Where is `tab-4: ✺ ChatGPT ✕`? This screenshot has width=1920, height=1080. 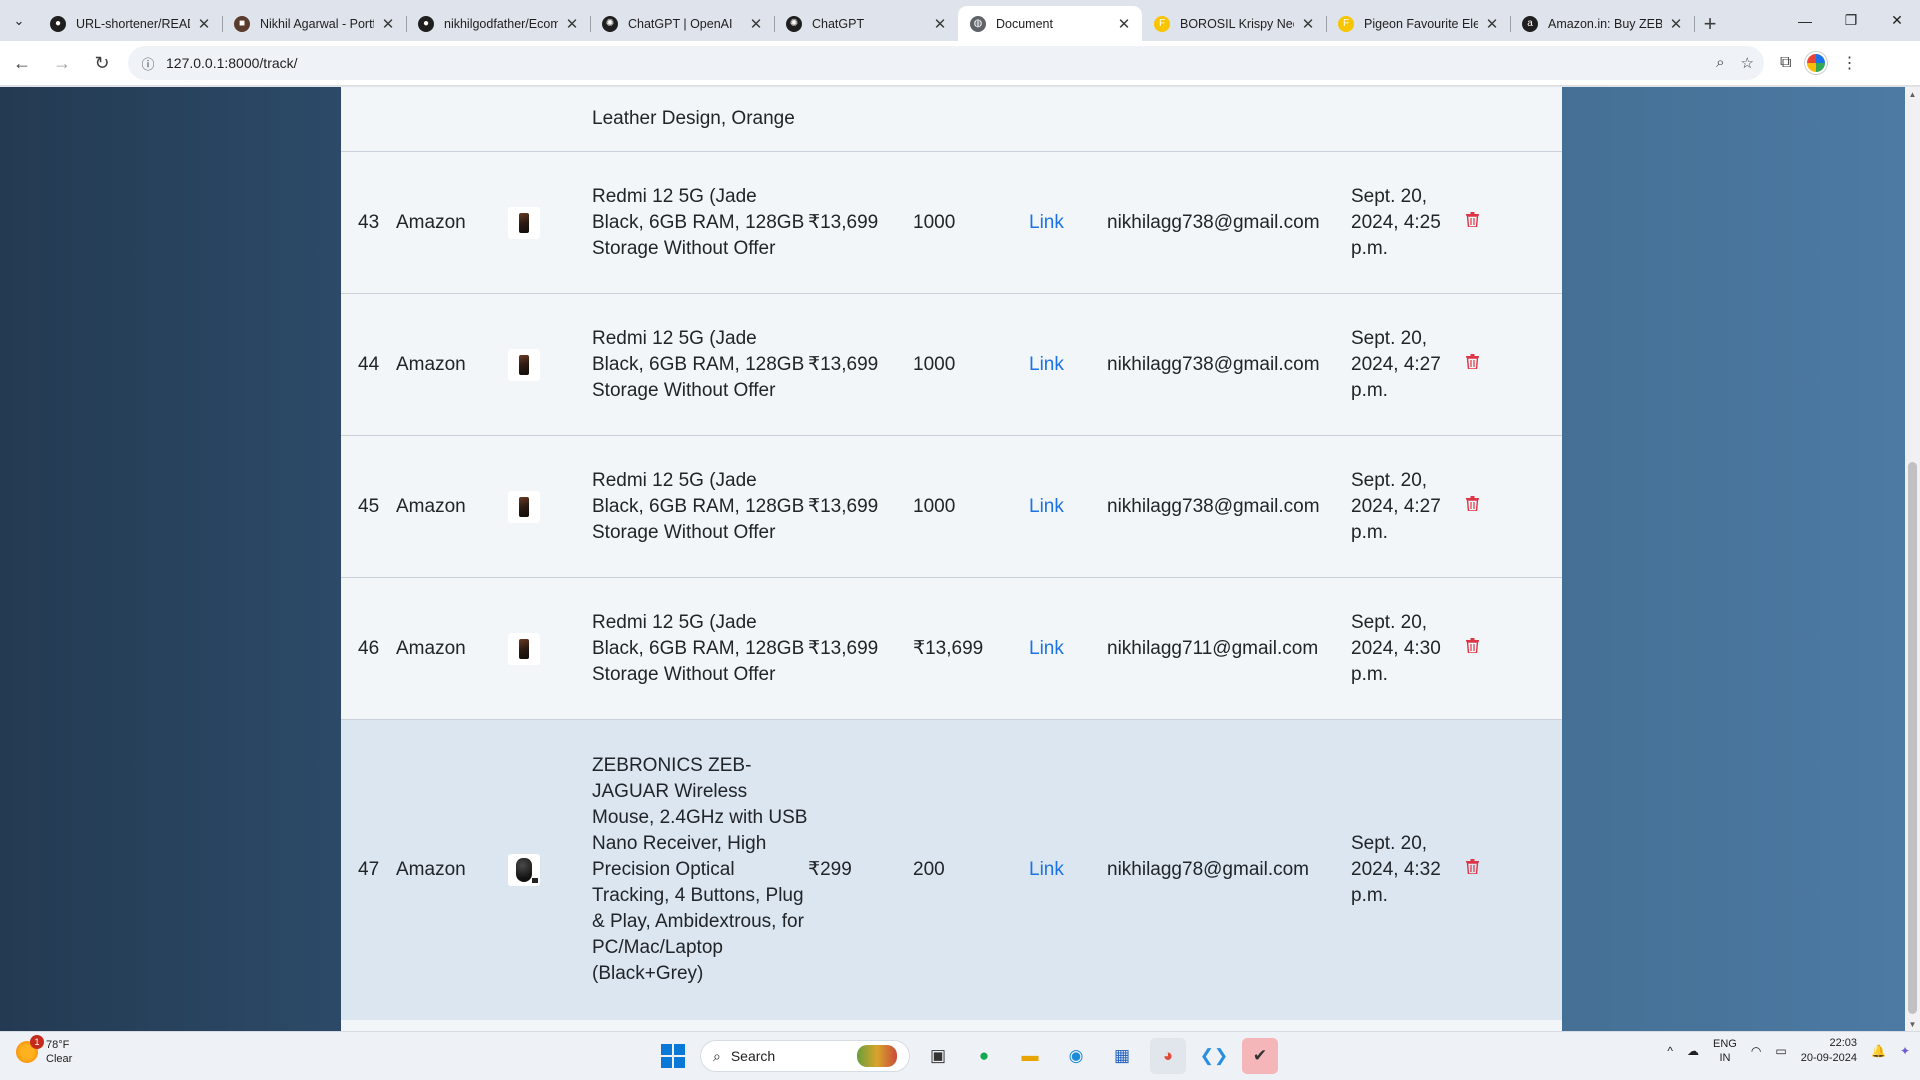 tab-4: ✺ ChatGPT ✕ is located at coordinates (866, 23).